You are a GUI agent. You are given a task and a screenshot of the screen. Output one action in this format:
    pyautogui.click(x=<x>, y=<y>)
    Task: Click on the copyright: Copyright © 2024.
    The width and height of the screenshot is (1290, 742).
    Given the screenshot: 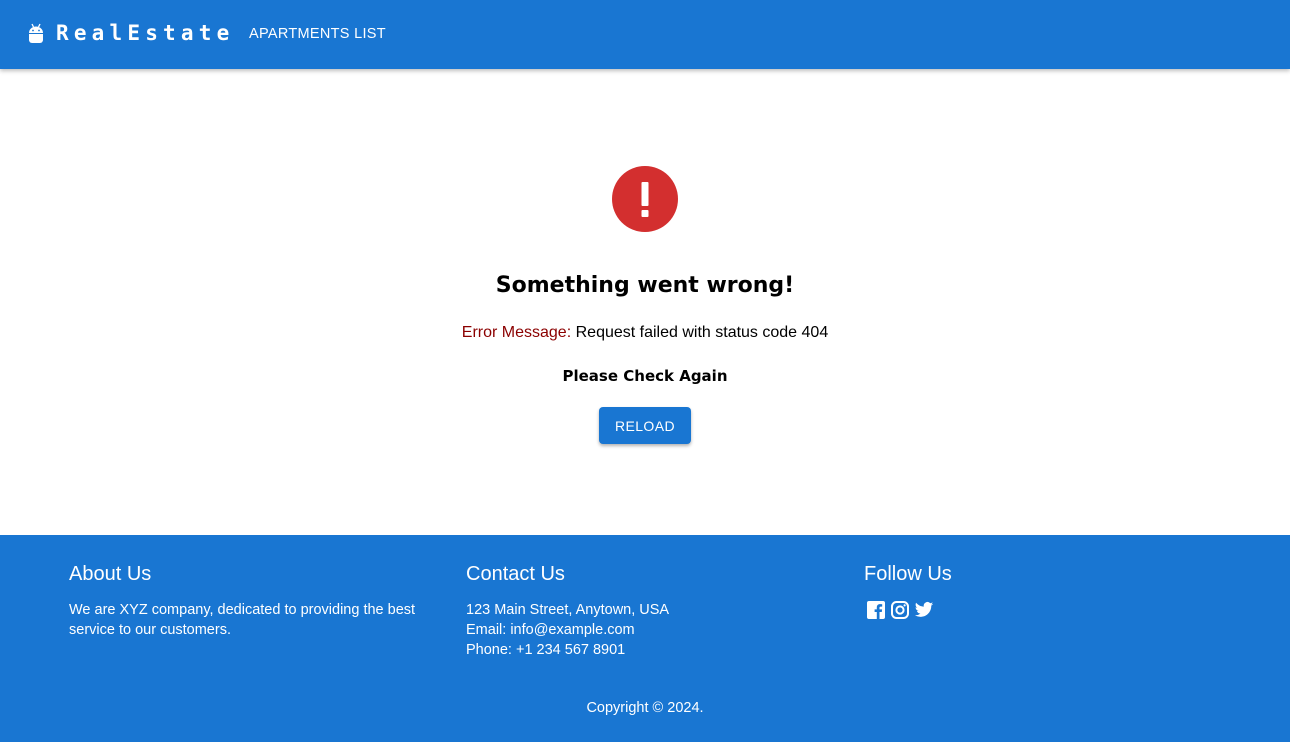 What is the action you would take?
    pyautogui.click(x=645, y=708)
    